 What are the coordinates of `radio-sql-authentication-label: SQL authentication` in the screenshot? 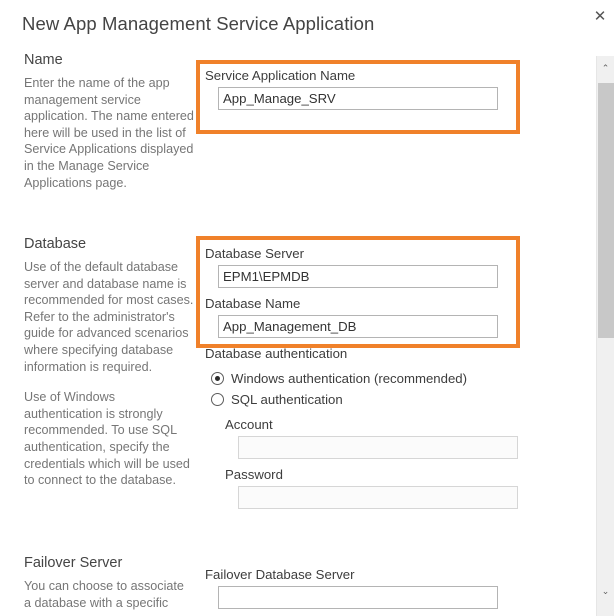 It's located at (287, 399).